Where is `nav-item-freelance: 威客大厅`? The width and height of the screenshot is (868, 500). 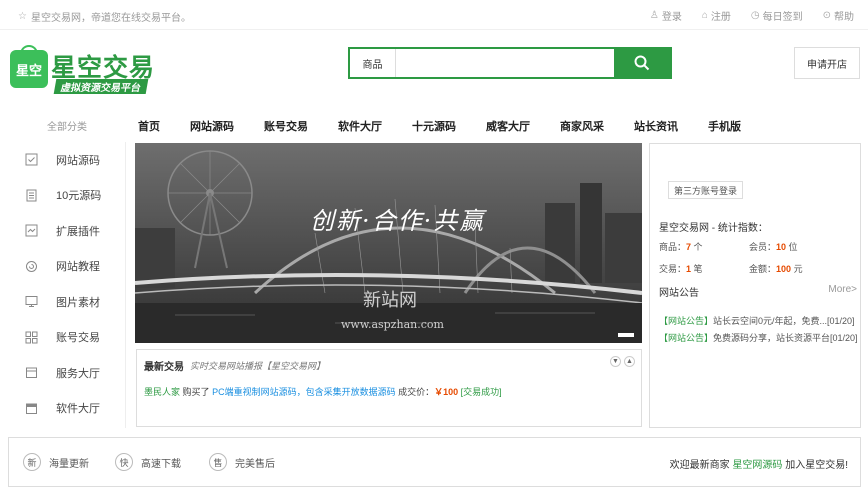 nav-item-freelance: 威客大厅 is located at coordinates (508, 126).